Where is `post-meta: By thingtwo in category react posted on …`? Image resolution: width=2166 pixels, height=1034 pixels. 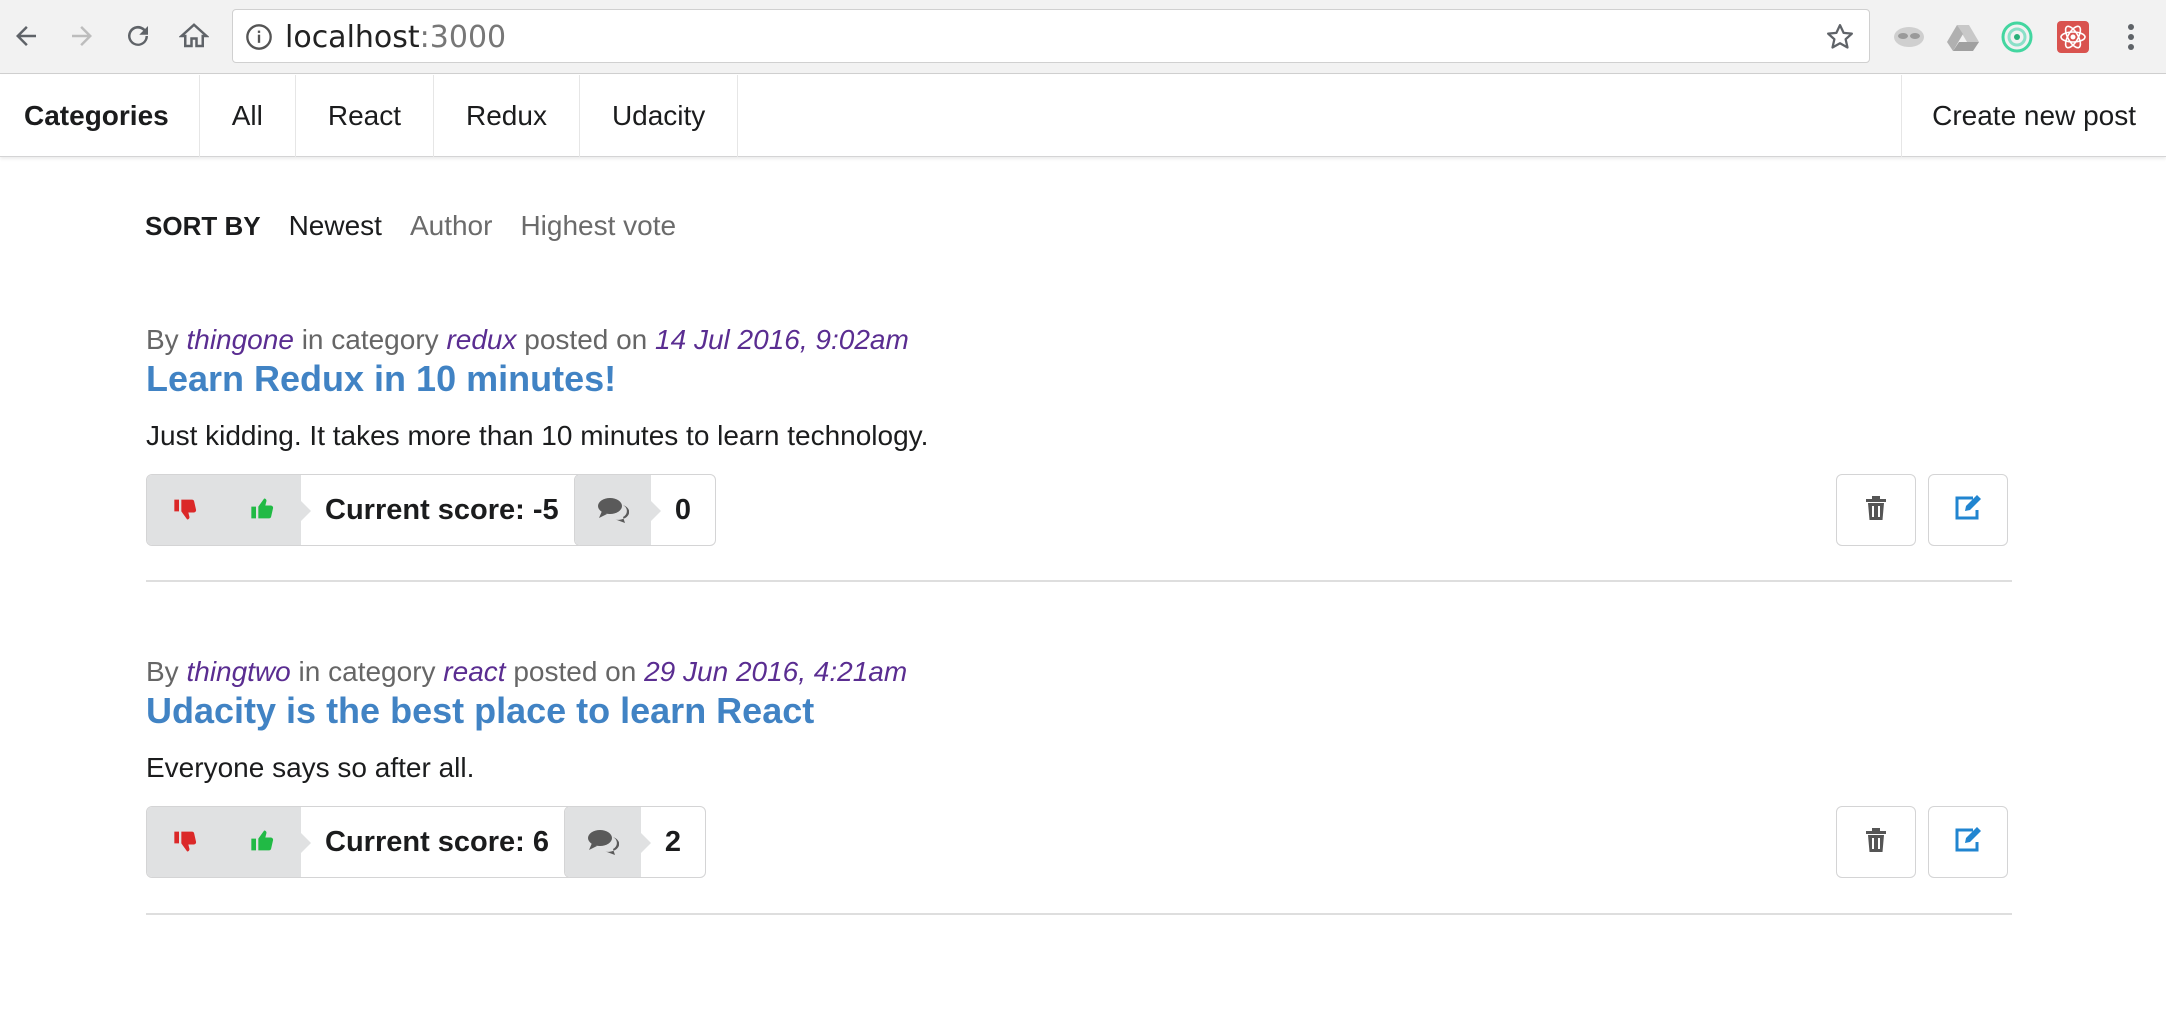 post-meta: By thingtwo in category react posted on … is located at coordinates (1079, 672).